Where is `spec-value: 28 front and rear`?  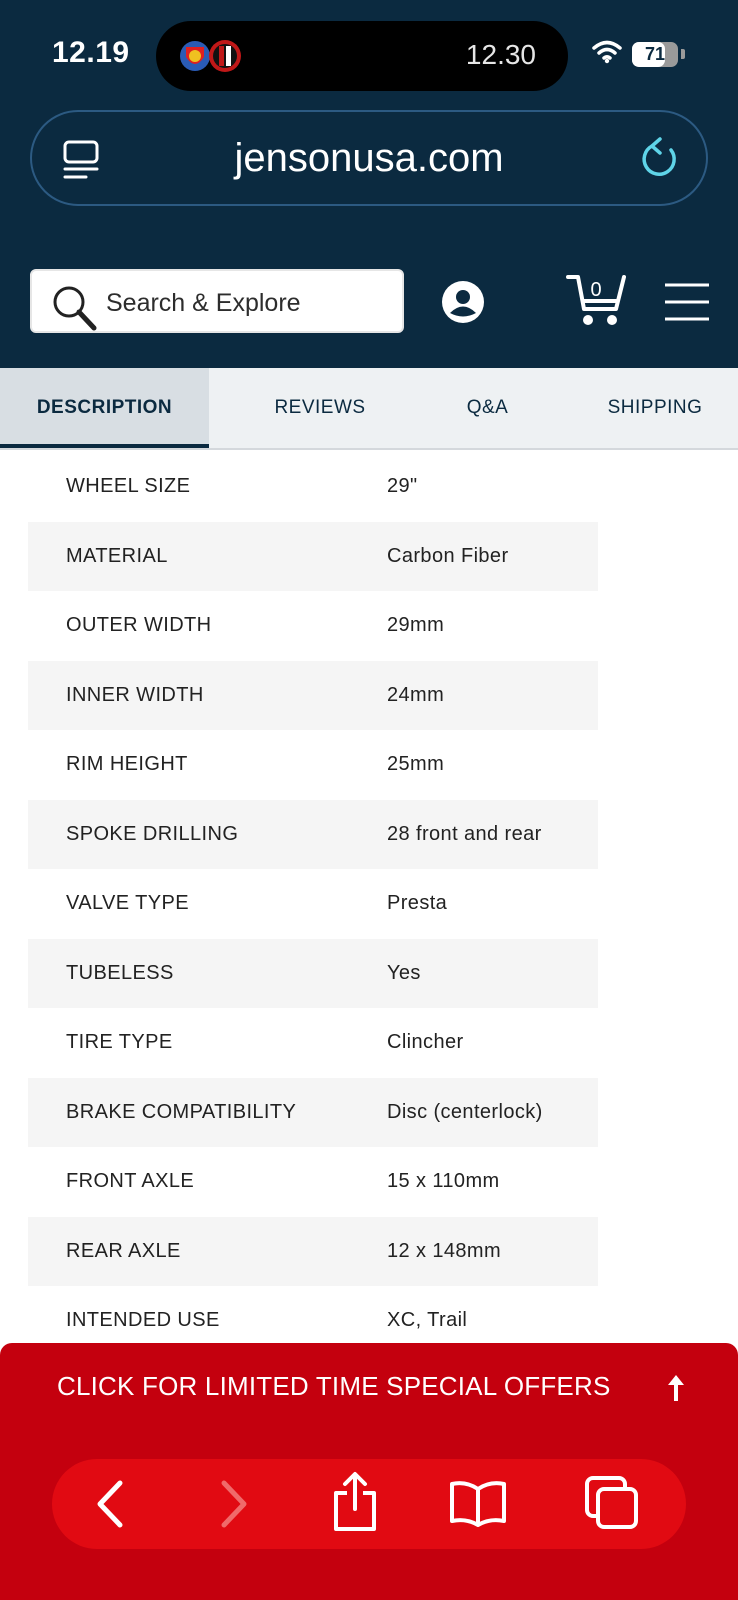
spec-value: 28 front and rear is located at coordinates (464, 833).